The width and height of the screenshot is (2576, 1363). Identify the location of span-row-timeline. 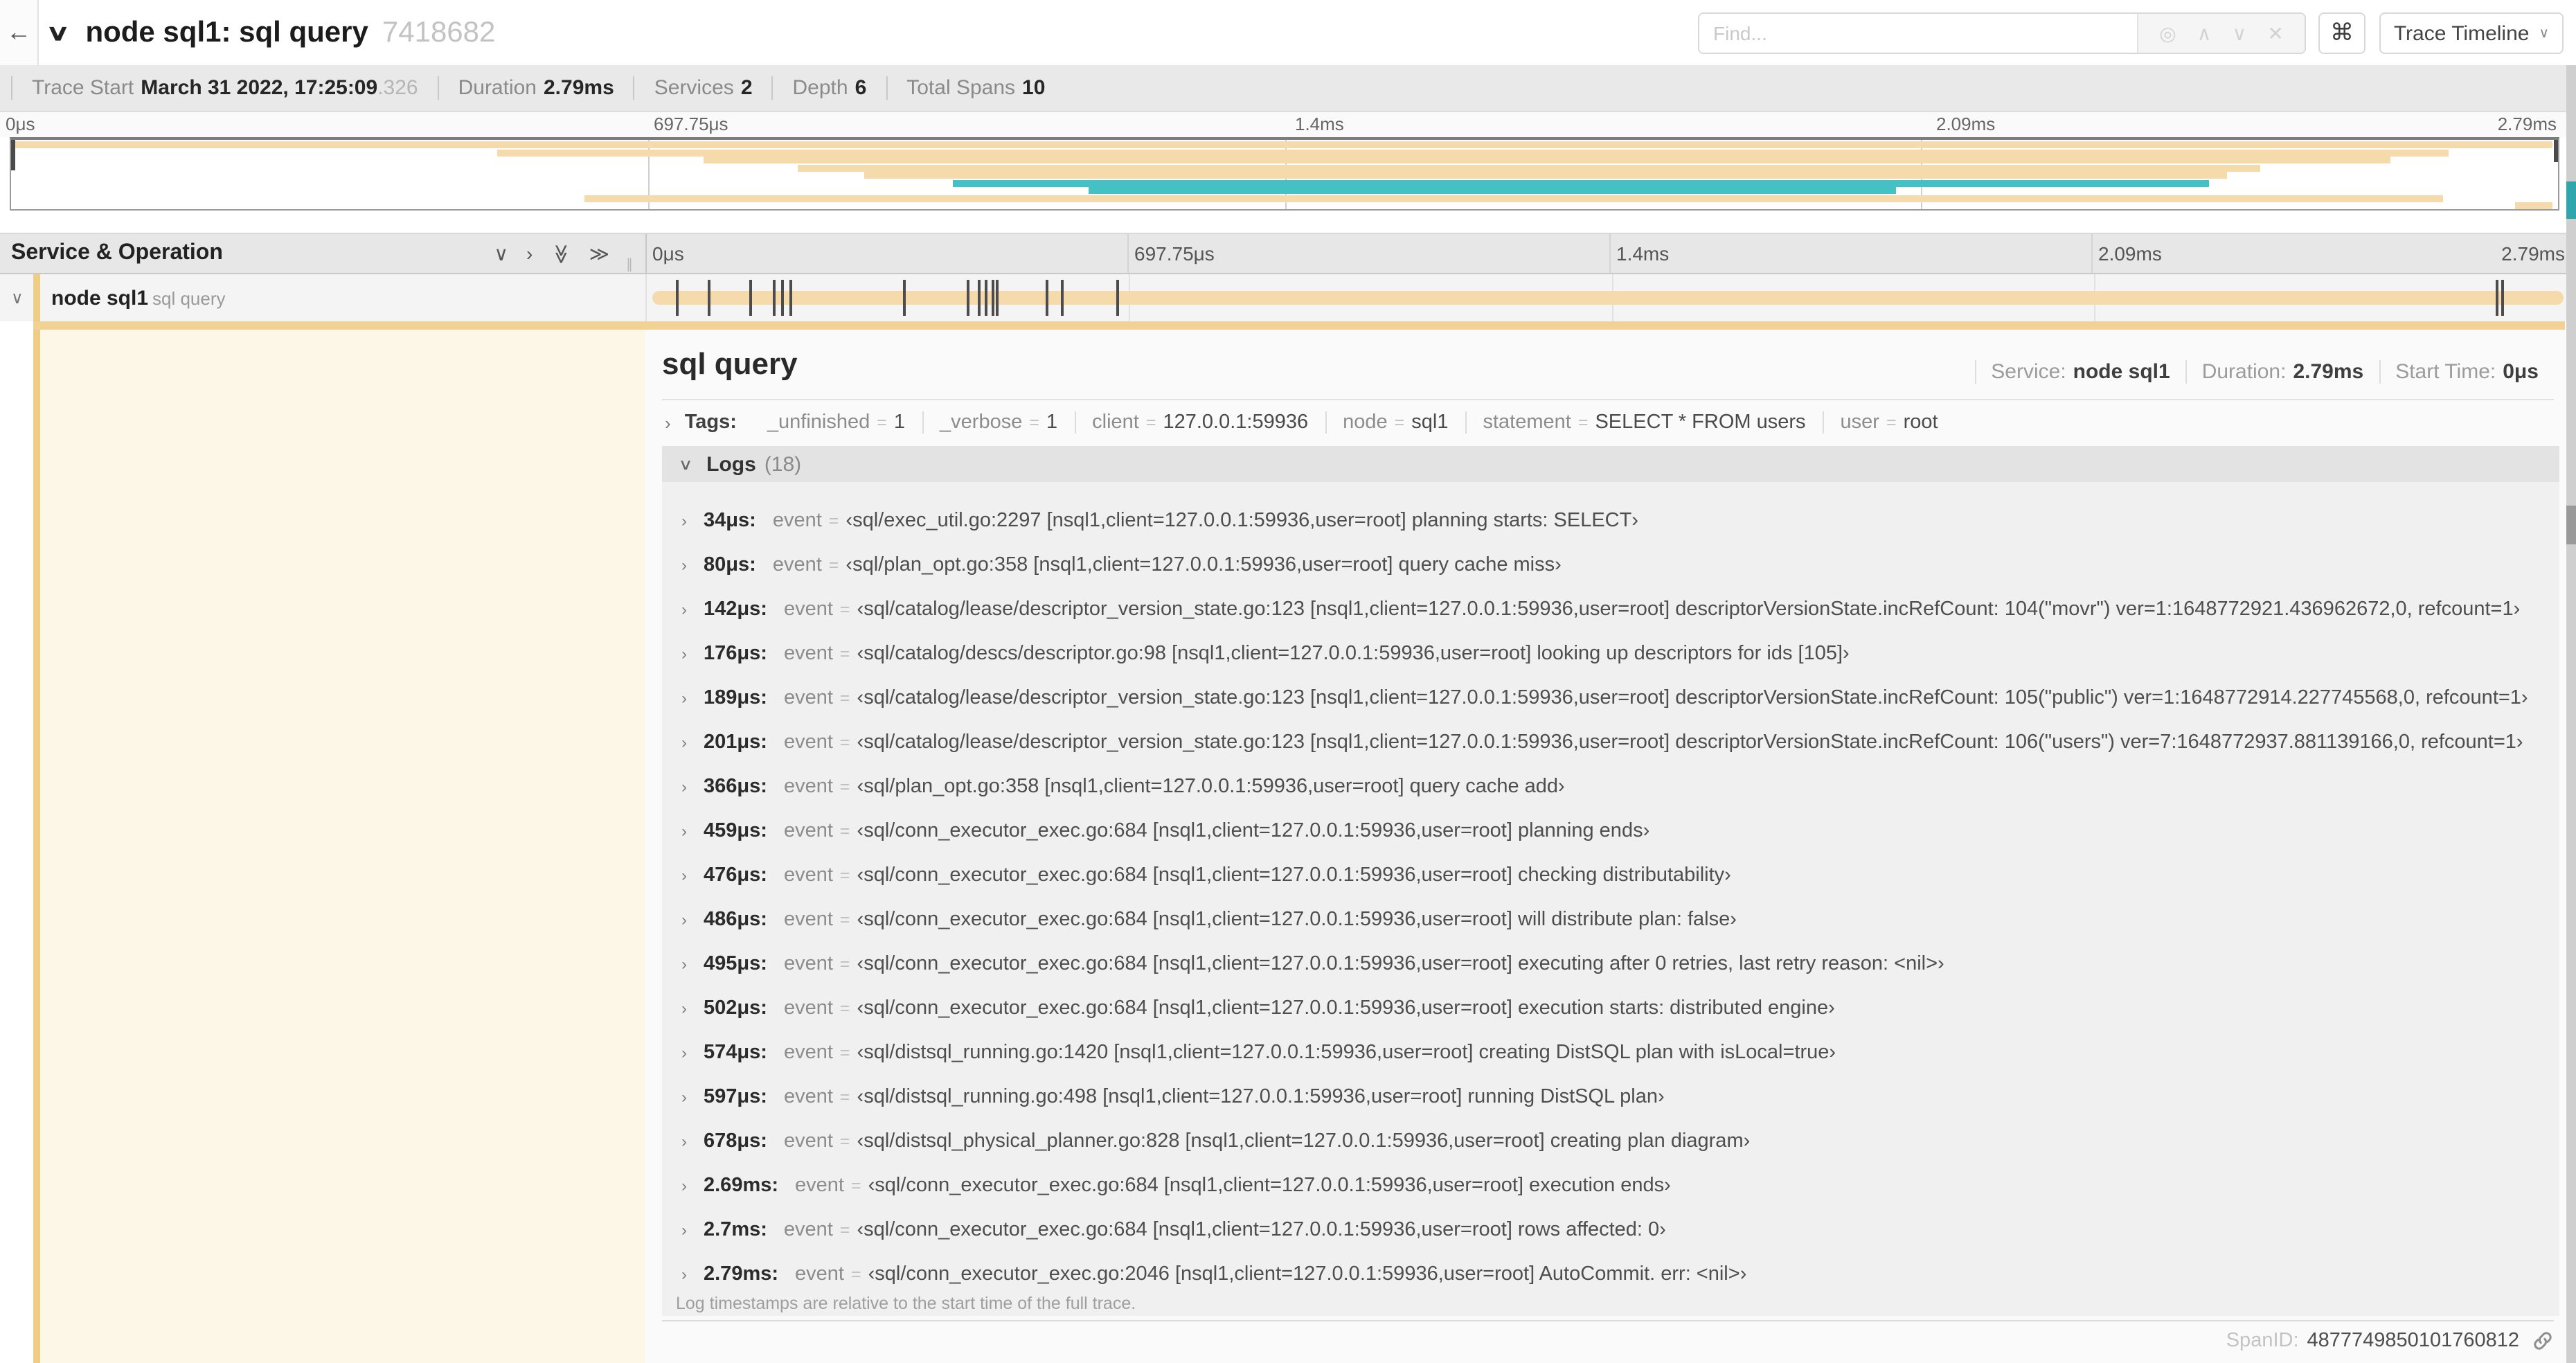
(1611, 297).